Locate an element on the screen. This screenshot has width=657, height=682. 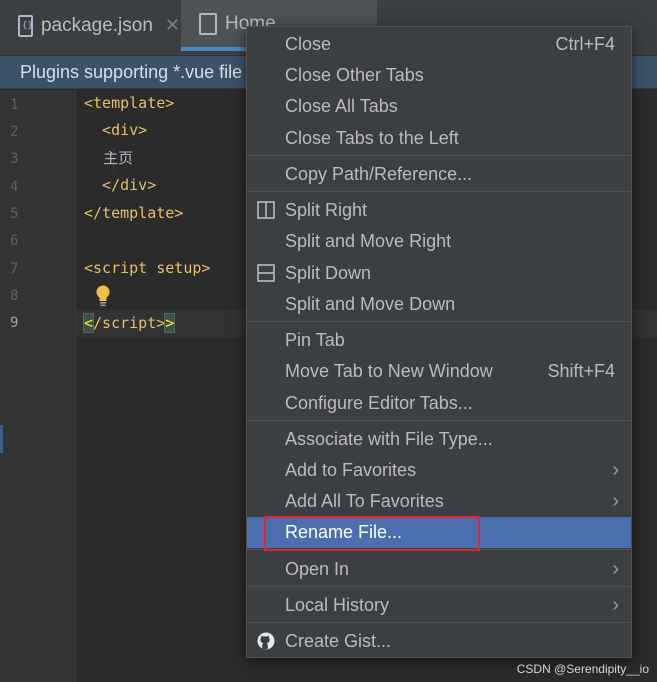
menu-item-split-right: Split Right is located at coordinates (439, 210).